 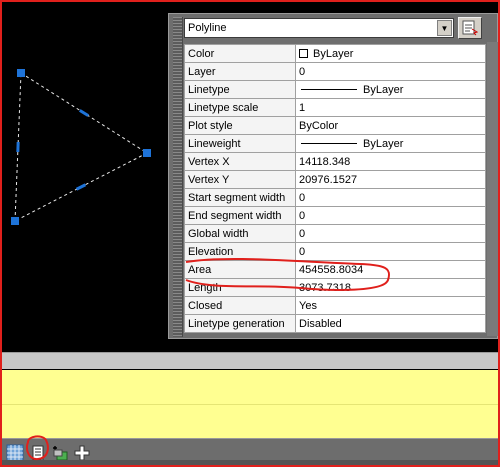 What do you see at coordinates (240, 107) in the screenshot?
I see `property-label: Linetype scale` at bounding box center [240, 107].